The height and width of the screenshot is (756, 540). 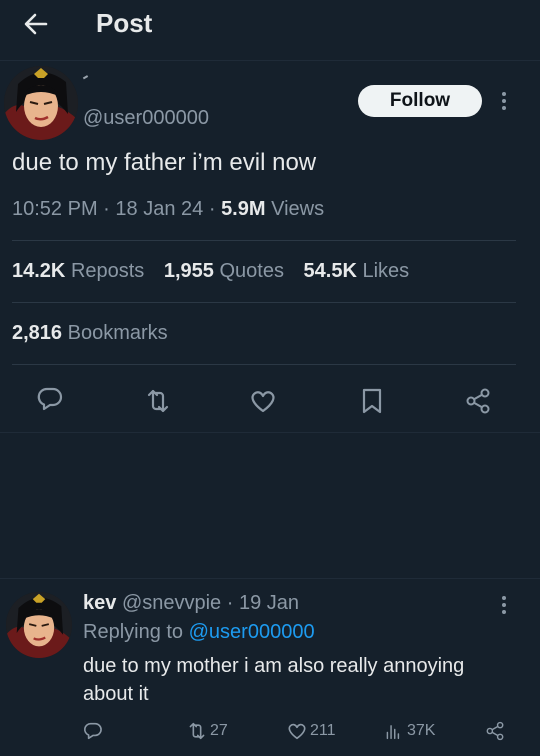 I want to click on reply-views-count: 37K, so click(x=421, y=730).